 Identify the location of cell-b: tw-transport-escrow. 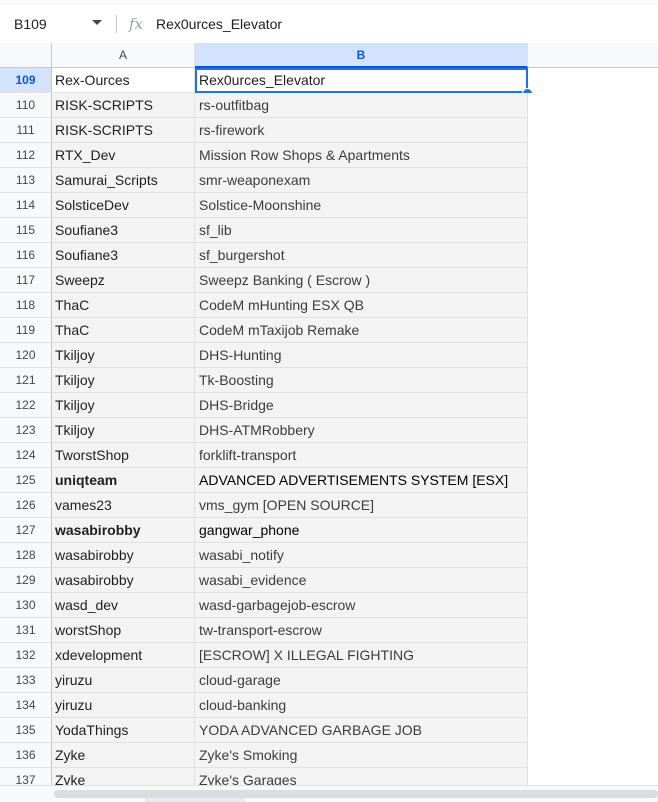
(361, 630).